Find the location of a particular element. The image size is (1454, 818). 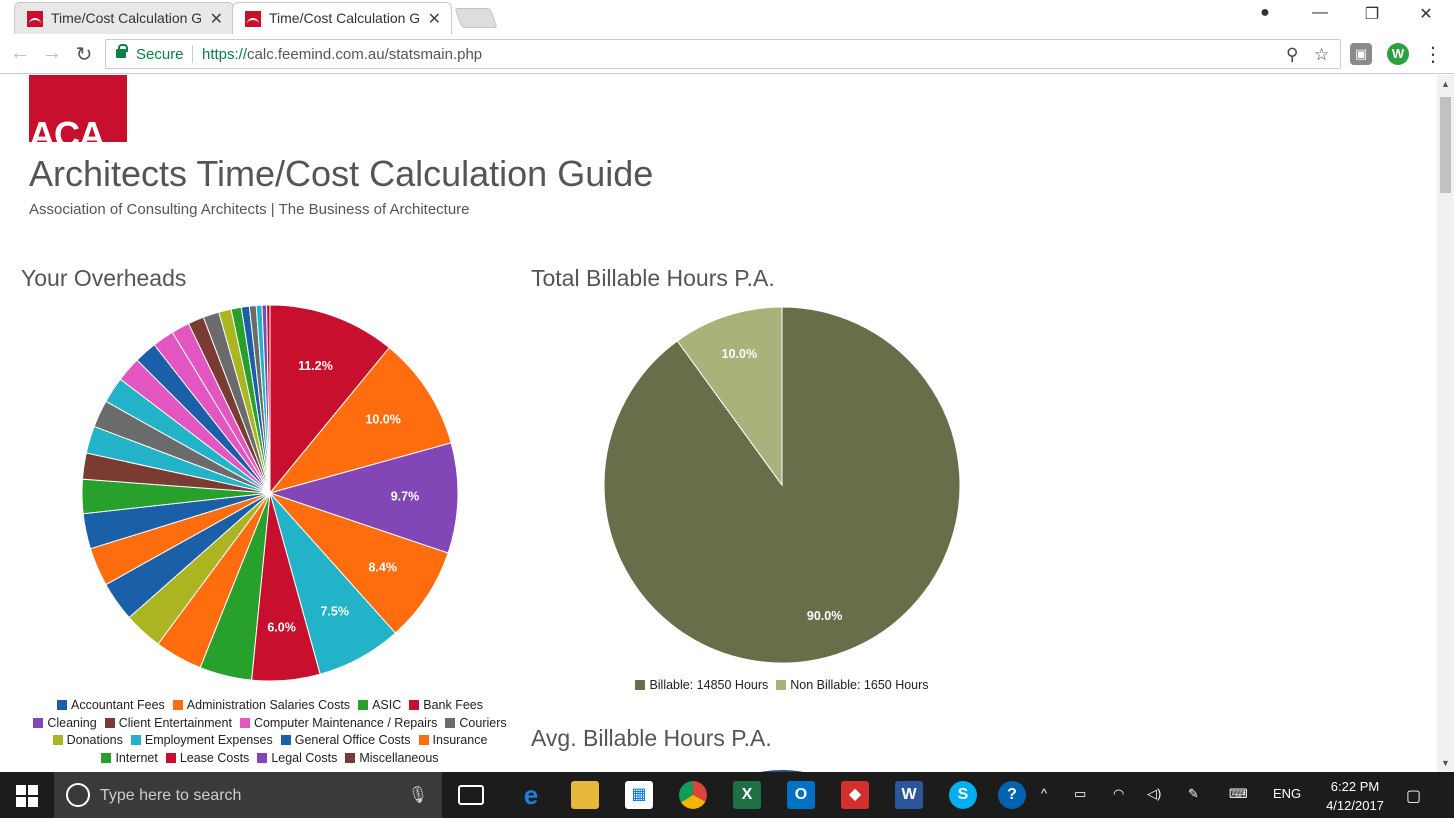

restore-icon: ❐ is located at coordinates (1372, 14).